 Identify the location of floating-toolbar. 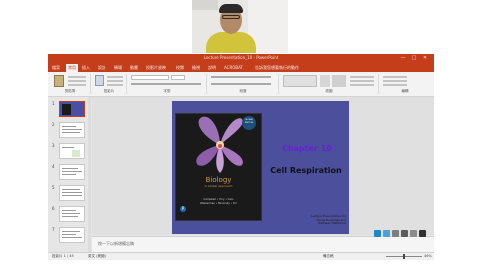
(403, 234).